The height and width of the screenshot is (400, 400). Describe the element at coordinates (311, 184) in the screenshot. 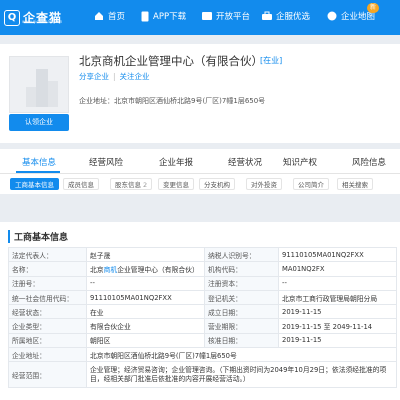

I see `subtab-intro: 公司简介` at that location.